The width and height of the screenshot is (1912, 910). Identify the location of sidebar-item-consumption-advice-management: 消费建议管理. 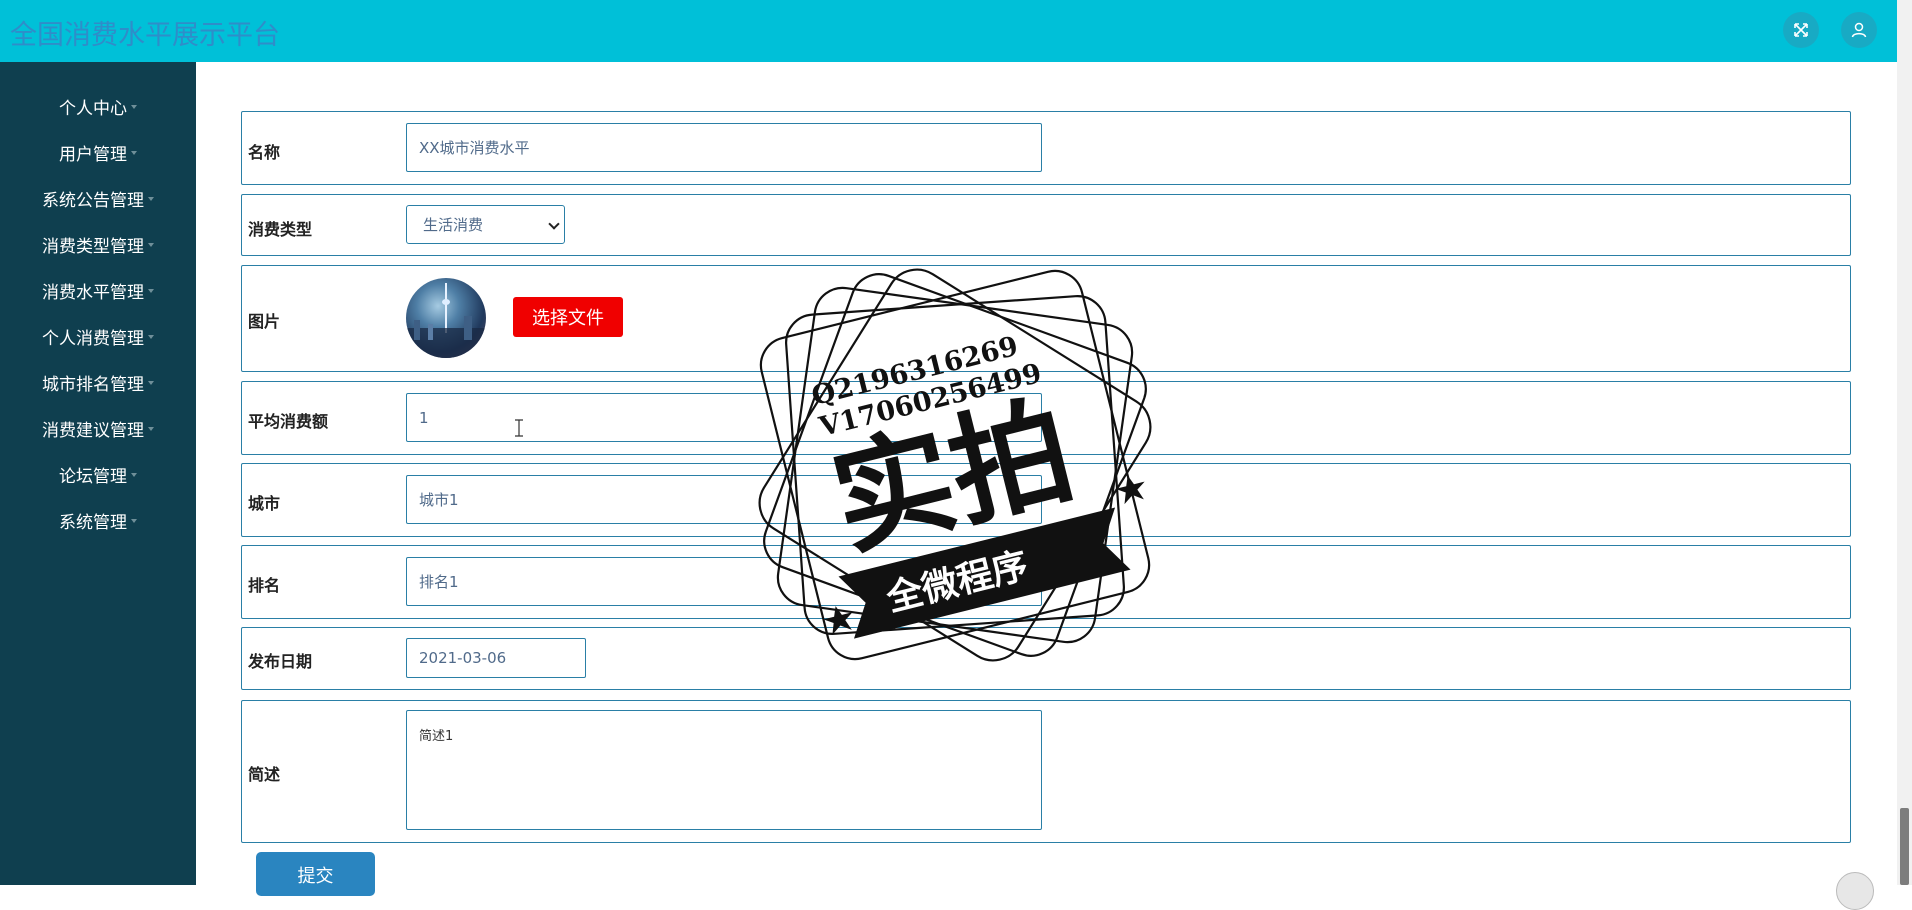
(98, 428).